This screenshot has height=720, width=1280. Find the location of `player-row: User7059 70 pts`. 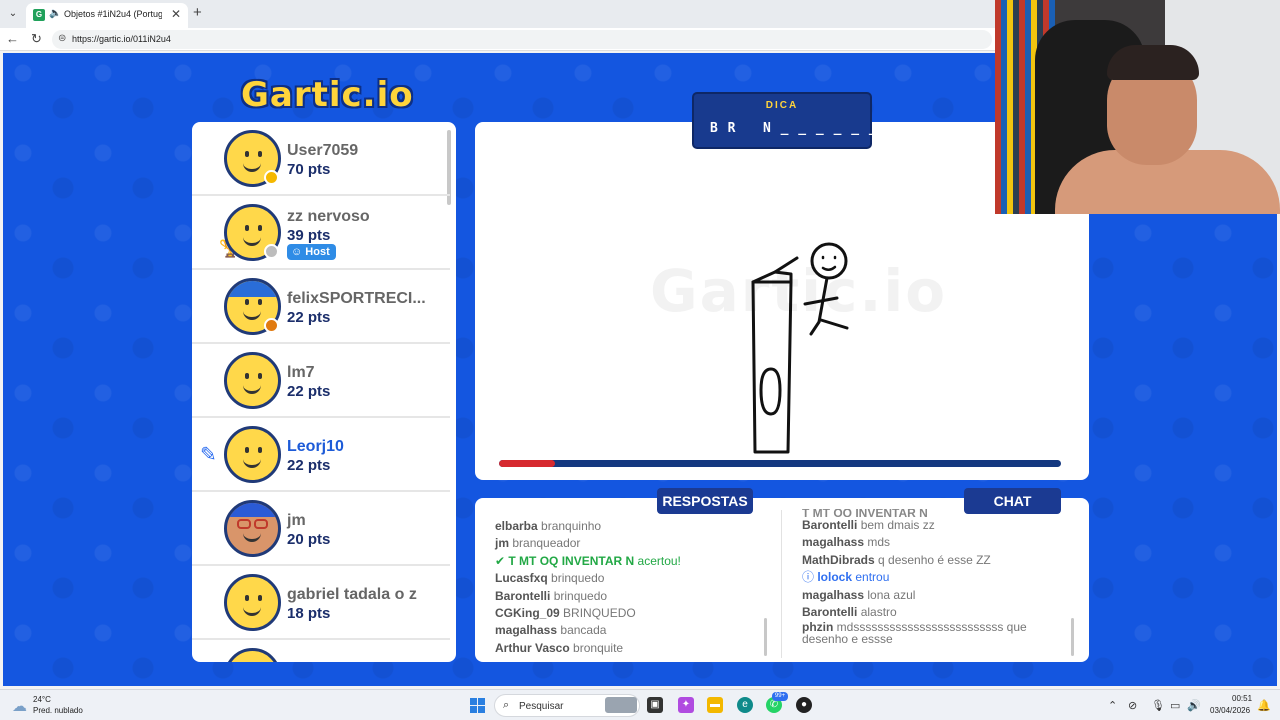

player-row: User7059 70 pts is located at coordinates (321, 159).